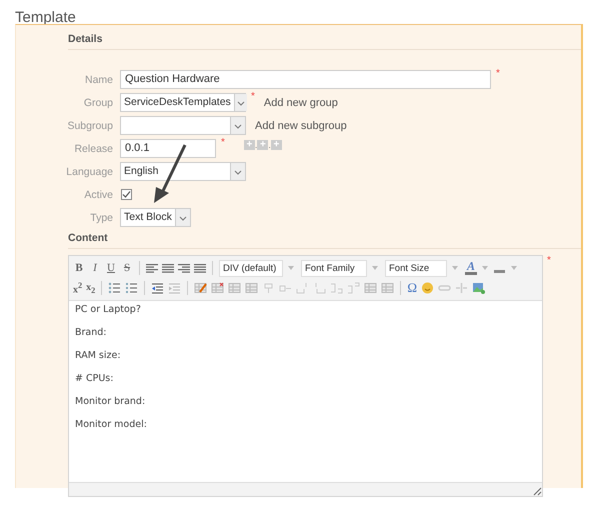 The width and height of the screenshot is (600, 511). I want to click on field-label: Active, so click(98, 194).